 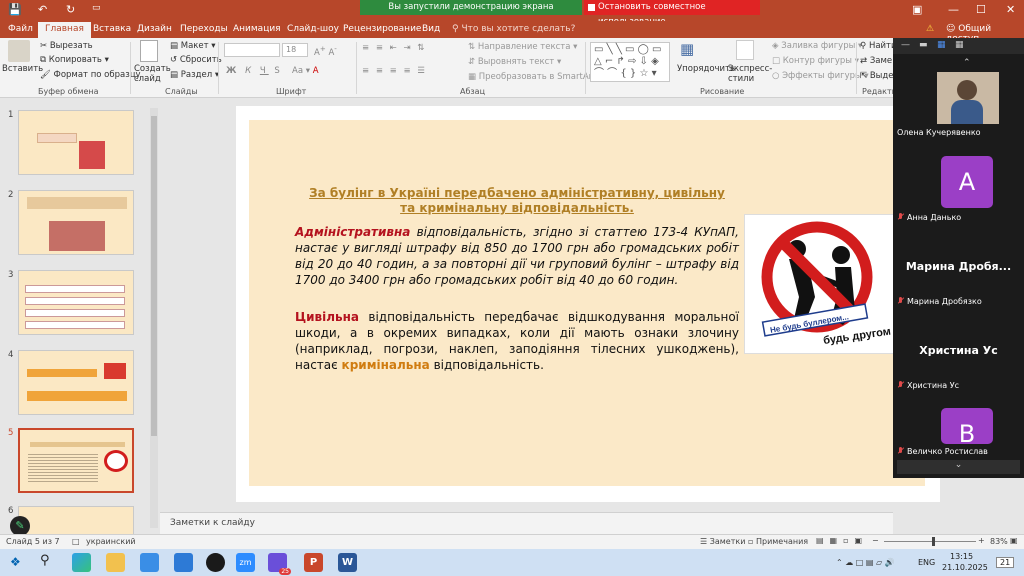 I want to click on anti-bullying-picture: Не будь буллером... будь другом, so click(x=819, y=284).